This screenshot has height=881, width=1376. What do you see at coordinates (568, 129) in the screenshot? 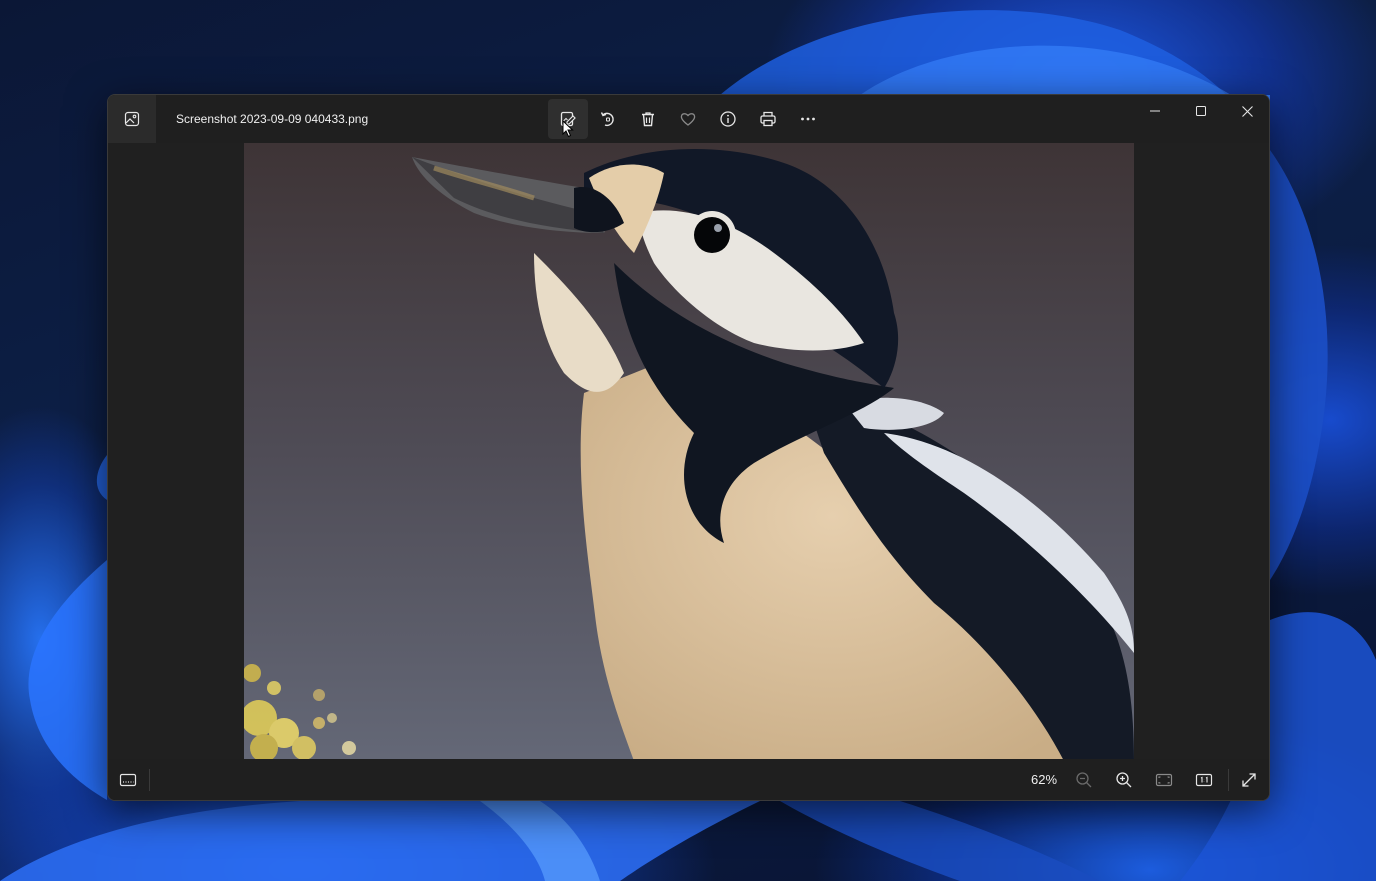
I see `mouse-cursor-icon` at bounding box center [568, 129].